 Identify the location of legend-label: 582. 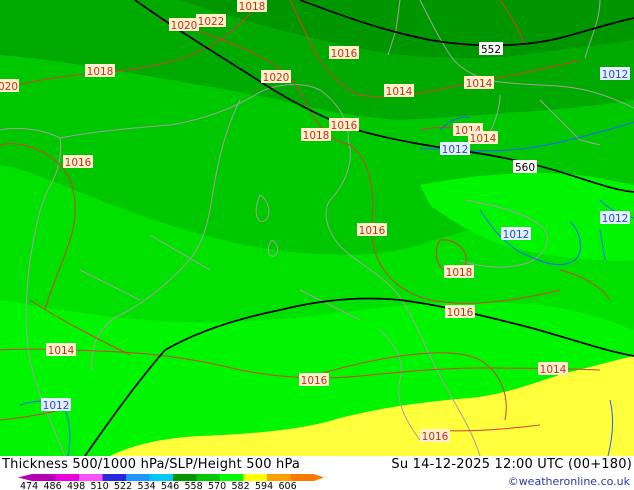
(241, 485).